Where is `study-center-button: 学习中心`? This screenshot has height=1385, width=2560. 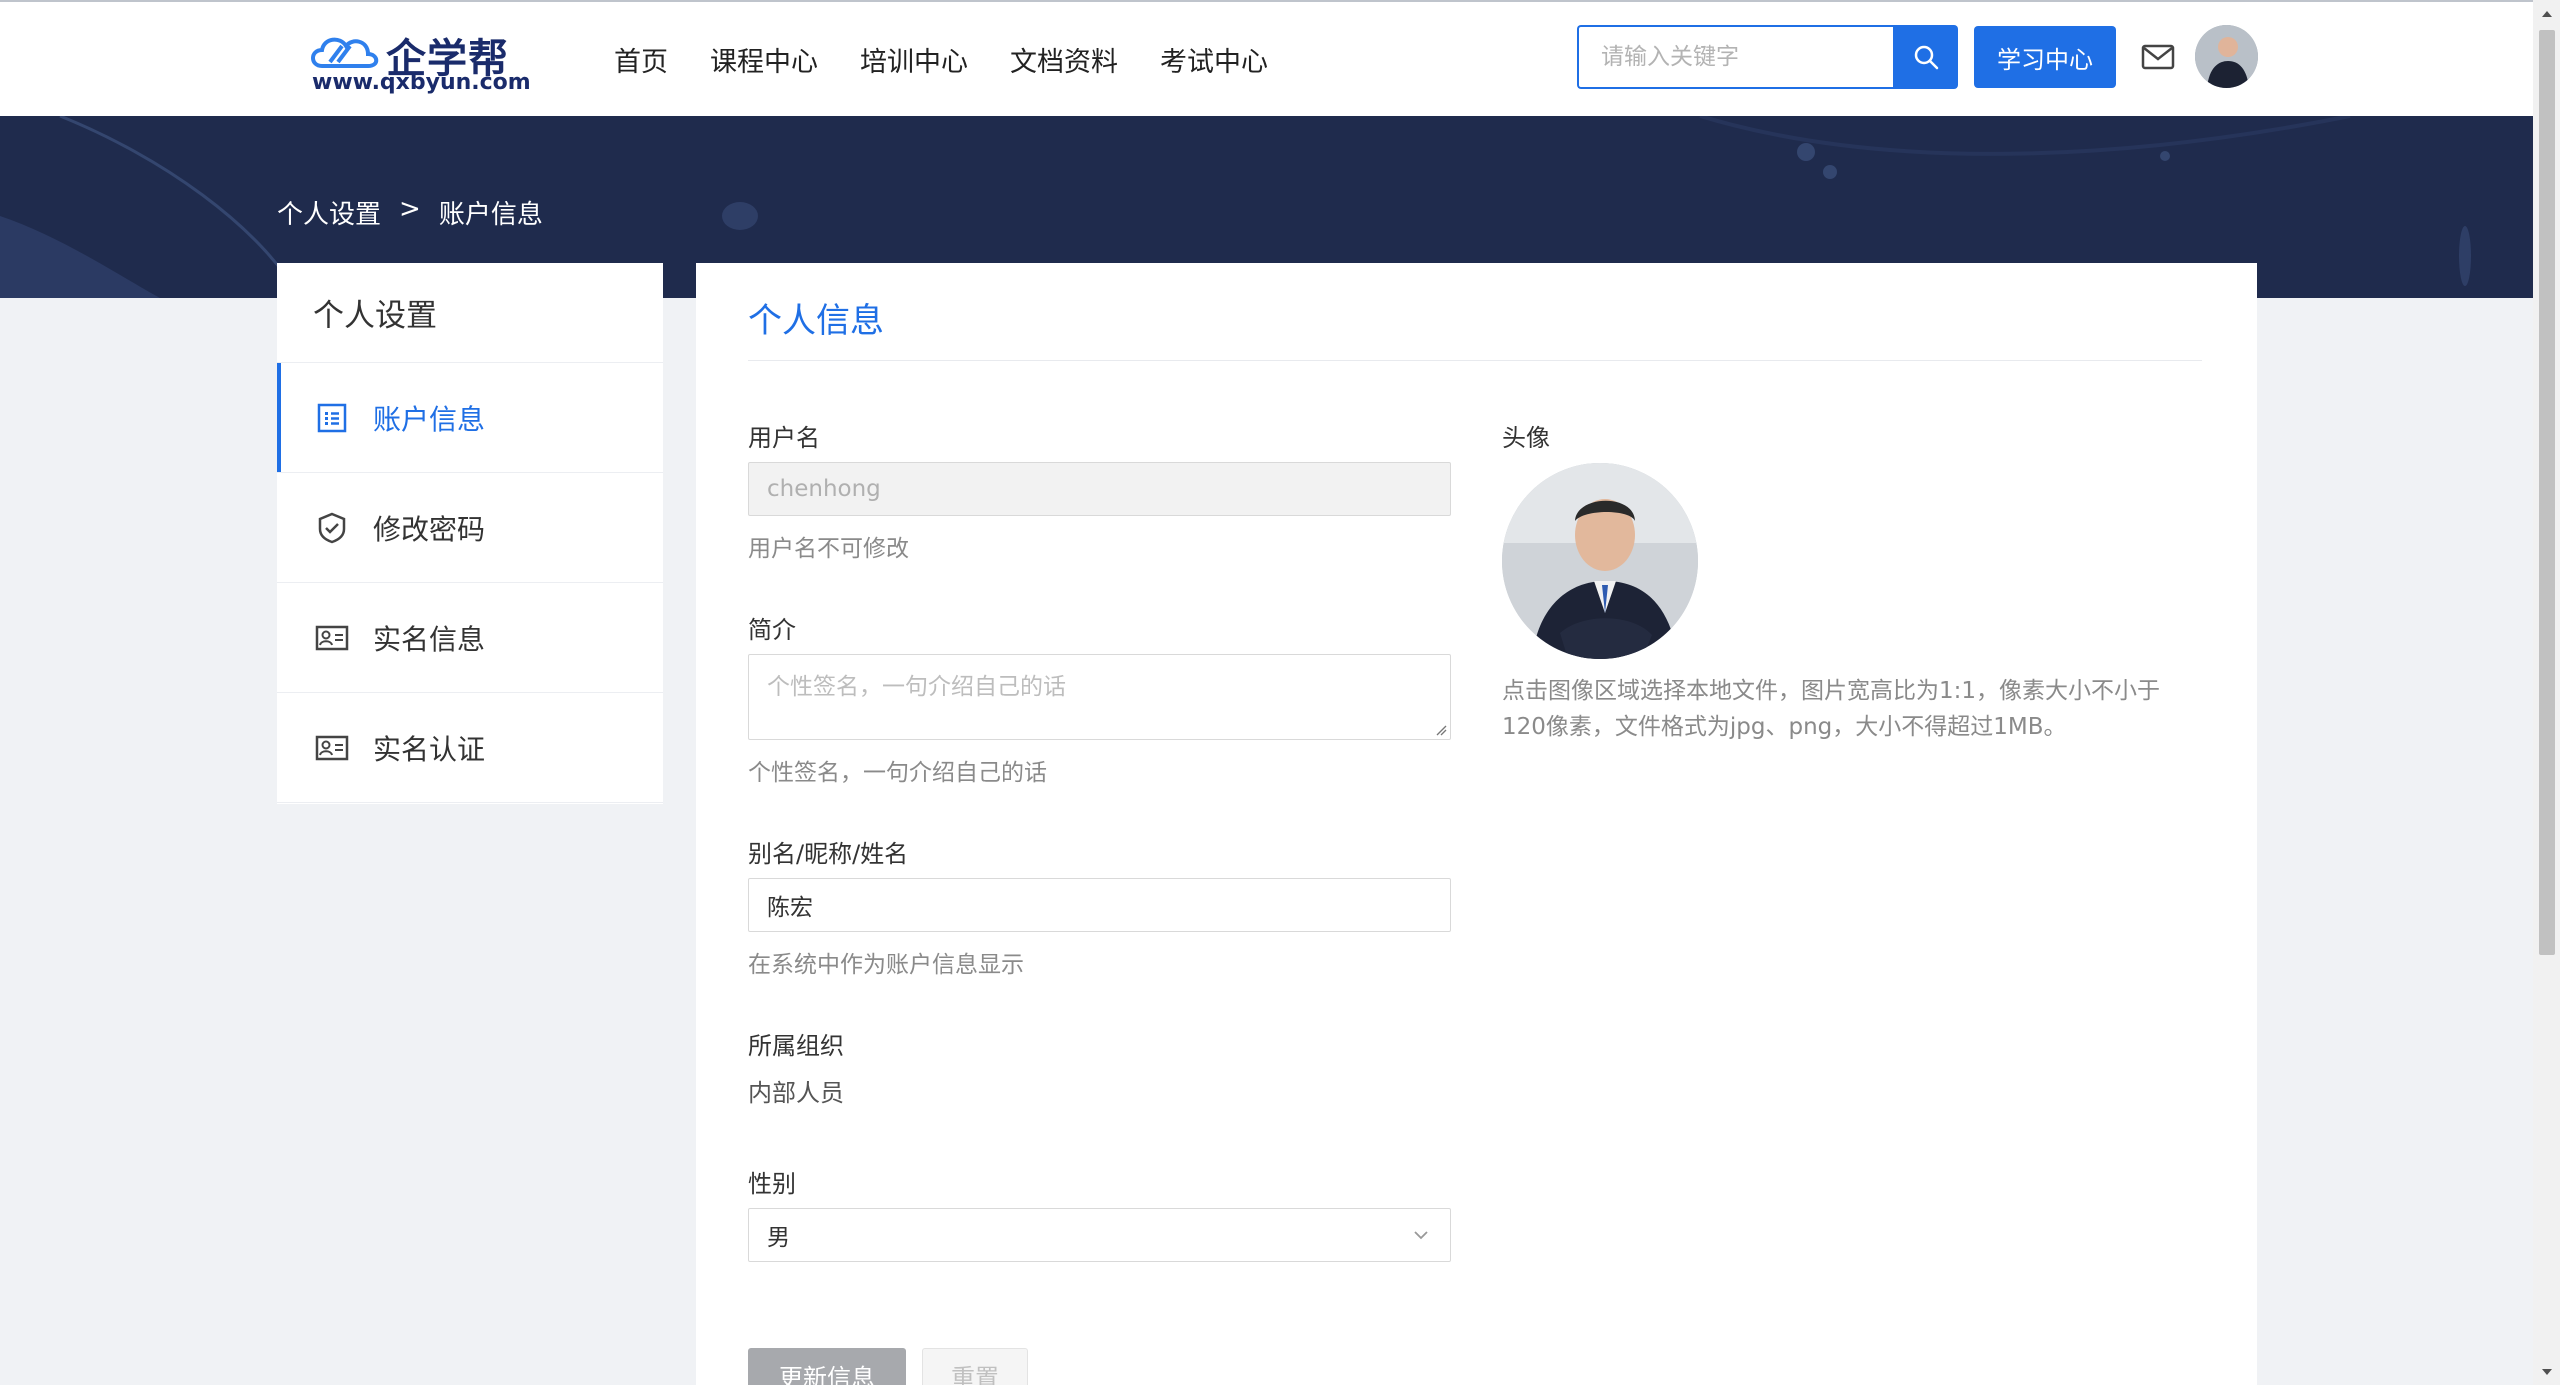 study-center-button: 学习中心 is located at coordinates (2045, 57).